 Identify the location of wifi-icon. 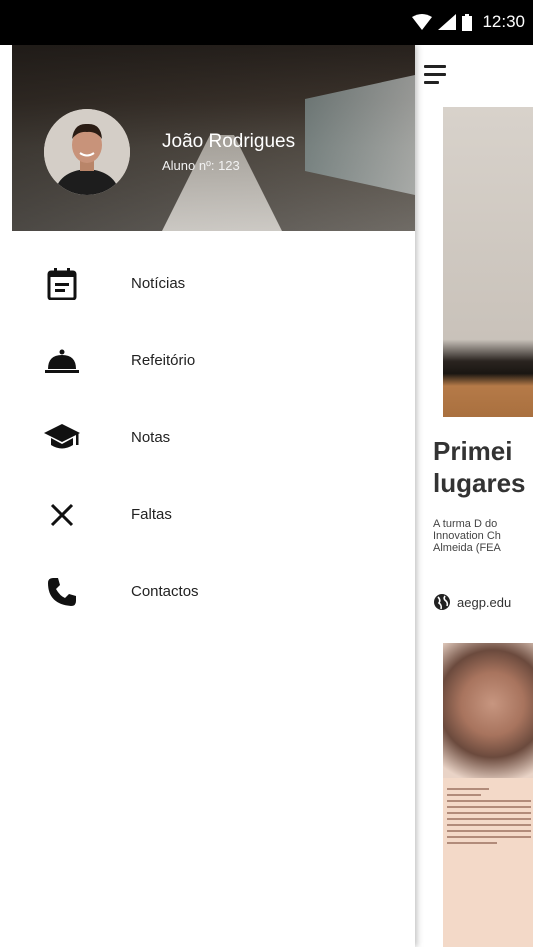
(422, 22).